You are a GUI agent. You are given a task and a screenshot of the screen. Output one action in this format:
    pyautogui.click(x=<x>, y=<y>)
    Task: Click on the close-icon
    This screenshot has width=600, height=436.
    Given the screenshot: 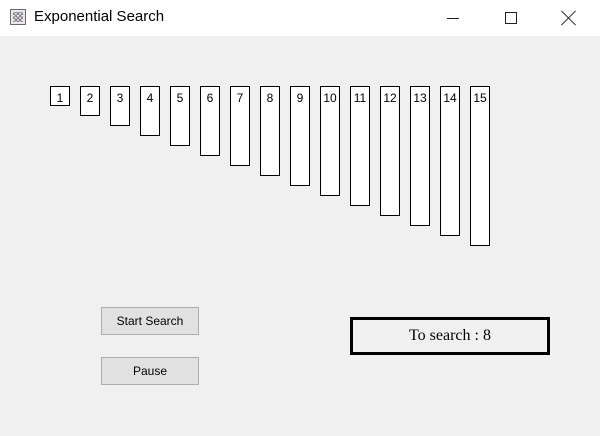 What is the action you would take?
    pyautogui.click(x=569, y=18)
    